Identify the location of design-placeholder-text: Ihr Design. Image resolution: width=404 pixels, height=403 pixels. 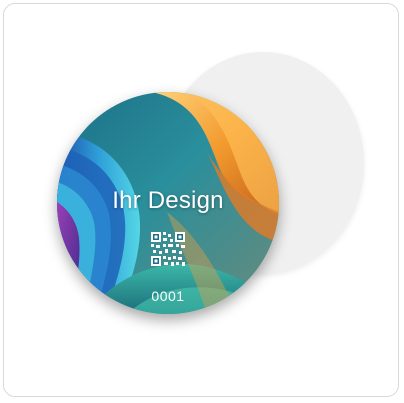
(168, 200).